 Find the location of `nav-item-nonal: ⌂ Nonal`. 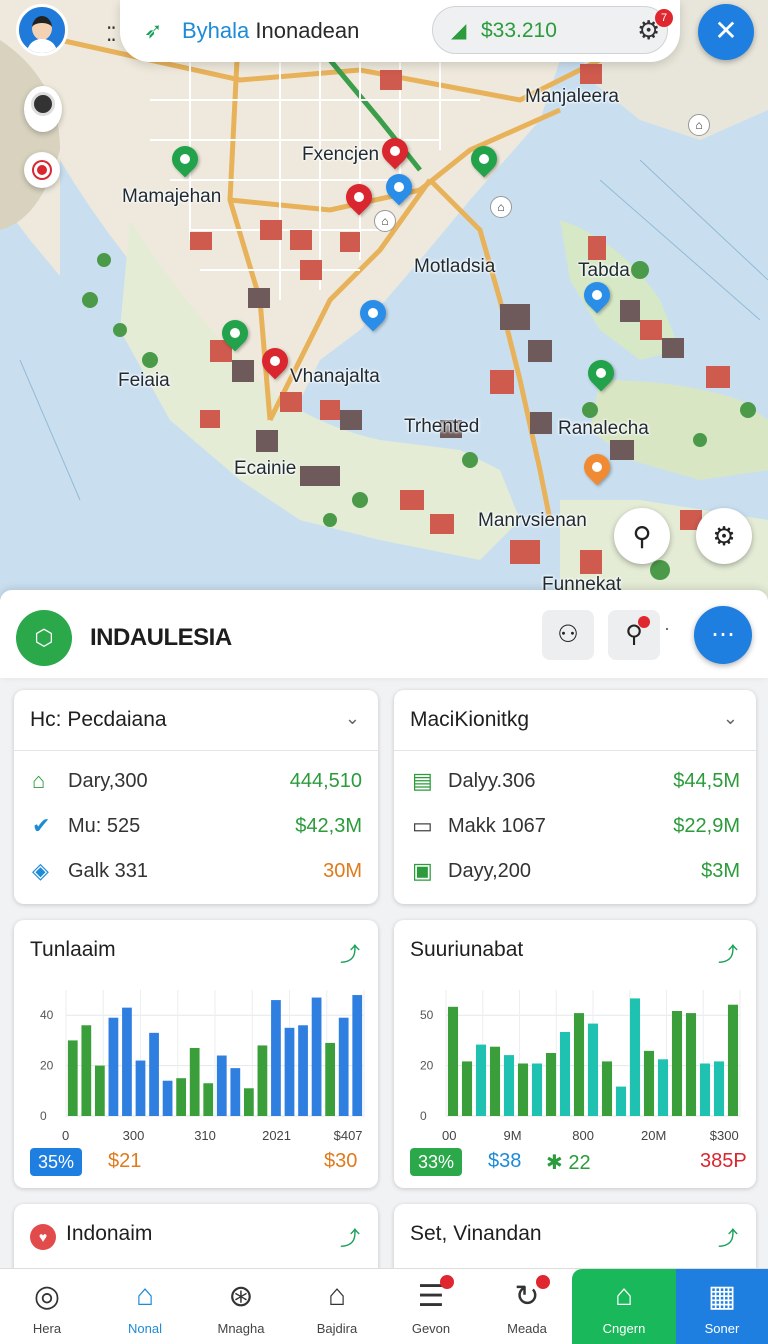

nav-item-nonal: ⌂ Nonal is located at coordinates (145, 1306).